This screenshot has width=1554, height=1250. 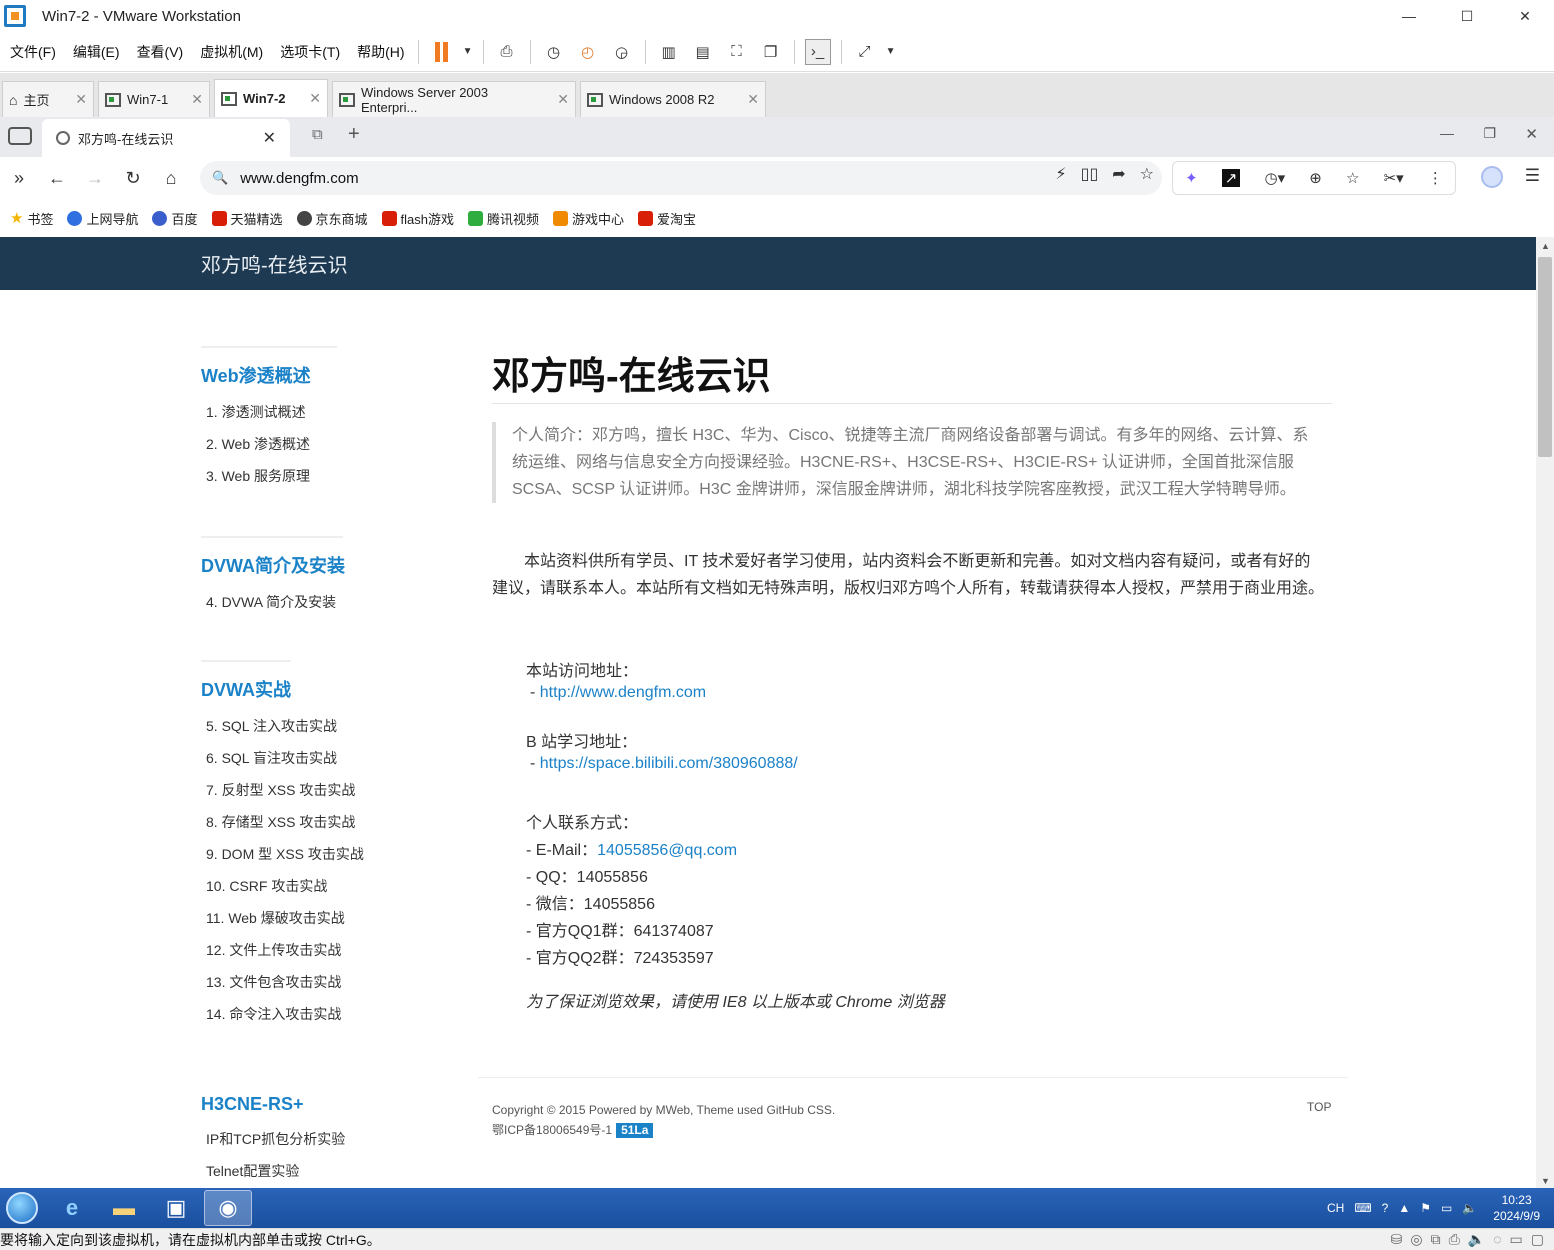 I want to click on sidebar-link: 6. SQL 盲注攻击实战, so click(x=331, y=764).